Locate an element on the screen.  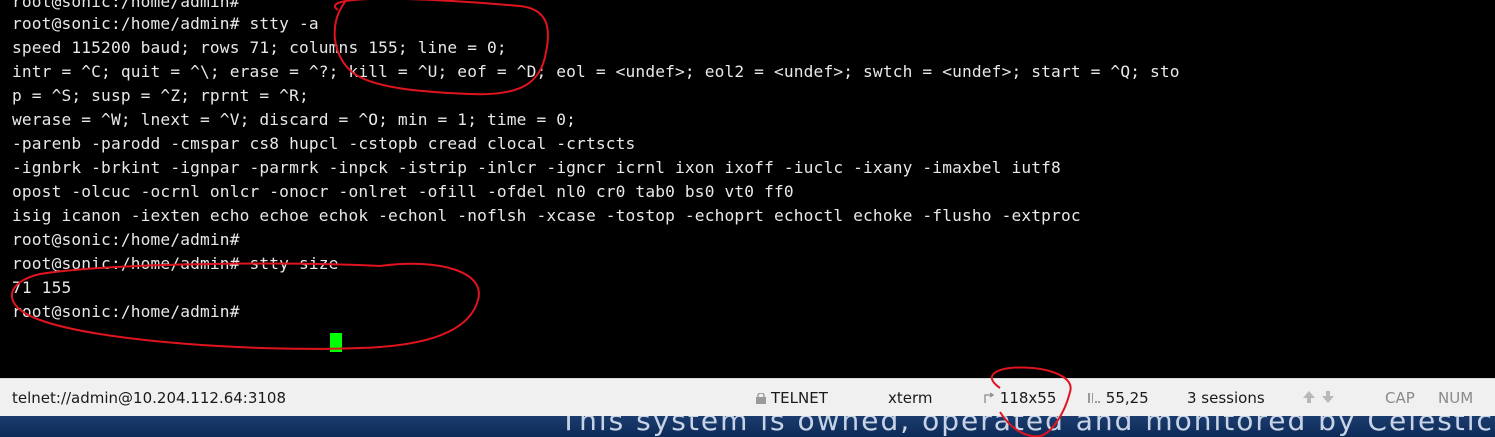
connection-address: telnet://admin@10.204.112.64:3108 is located at coordinates (149, 398).